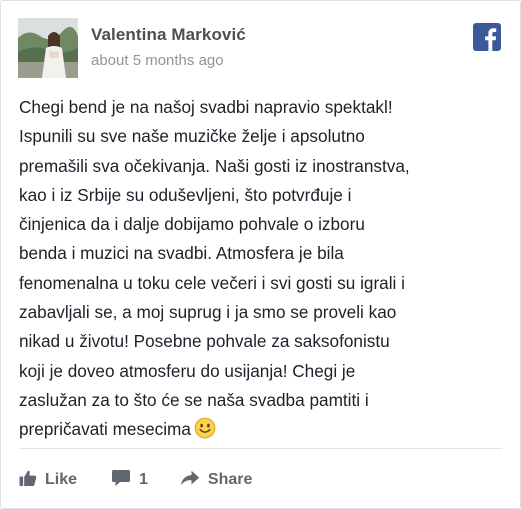  What do you see at coordinates (230, 479) in the screenshot?
I see `share-label: Share` at bounding box center [230, 479].